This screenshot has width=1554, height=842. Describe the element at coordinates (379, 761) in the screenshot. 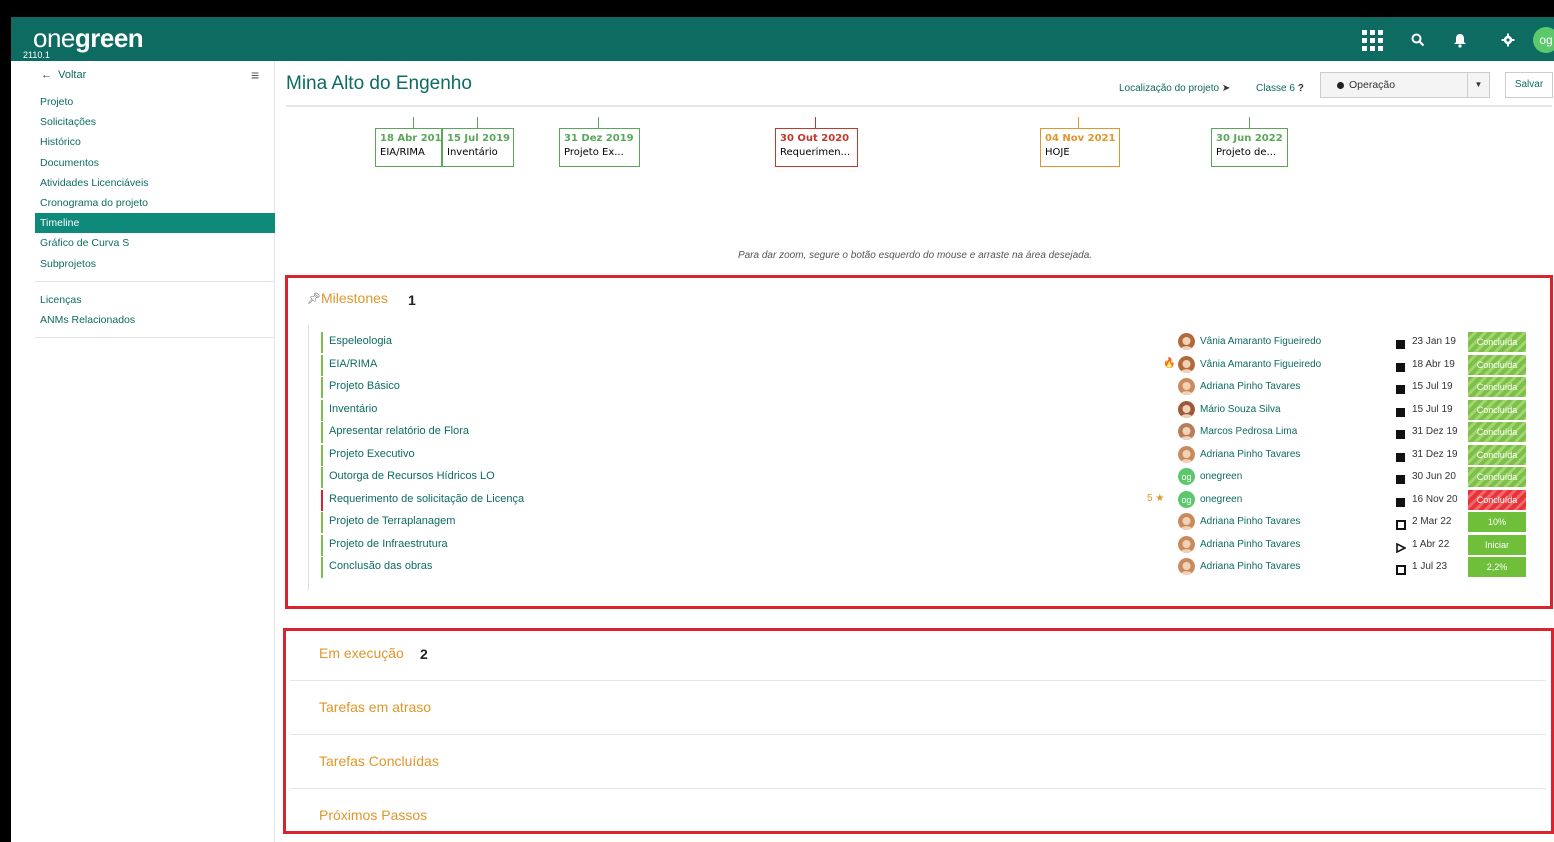

I see `section-tarefas-concluidas: Tarefas Concluídas` at that location.